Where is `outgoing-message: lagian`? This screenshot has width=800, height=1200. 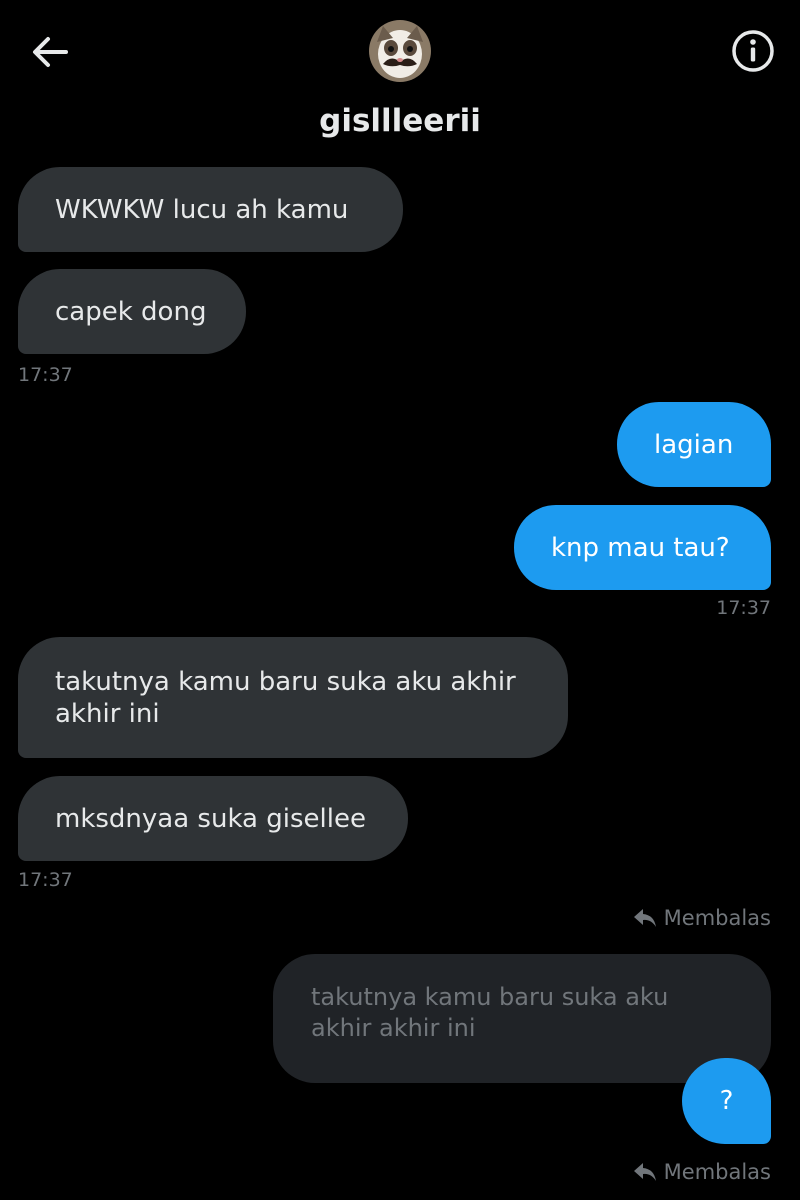 outgoing-message: lagian is located at coordinates (694, 444).